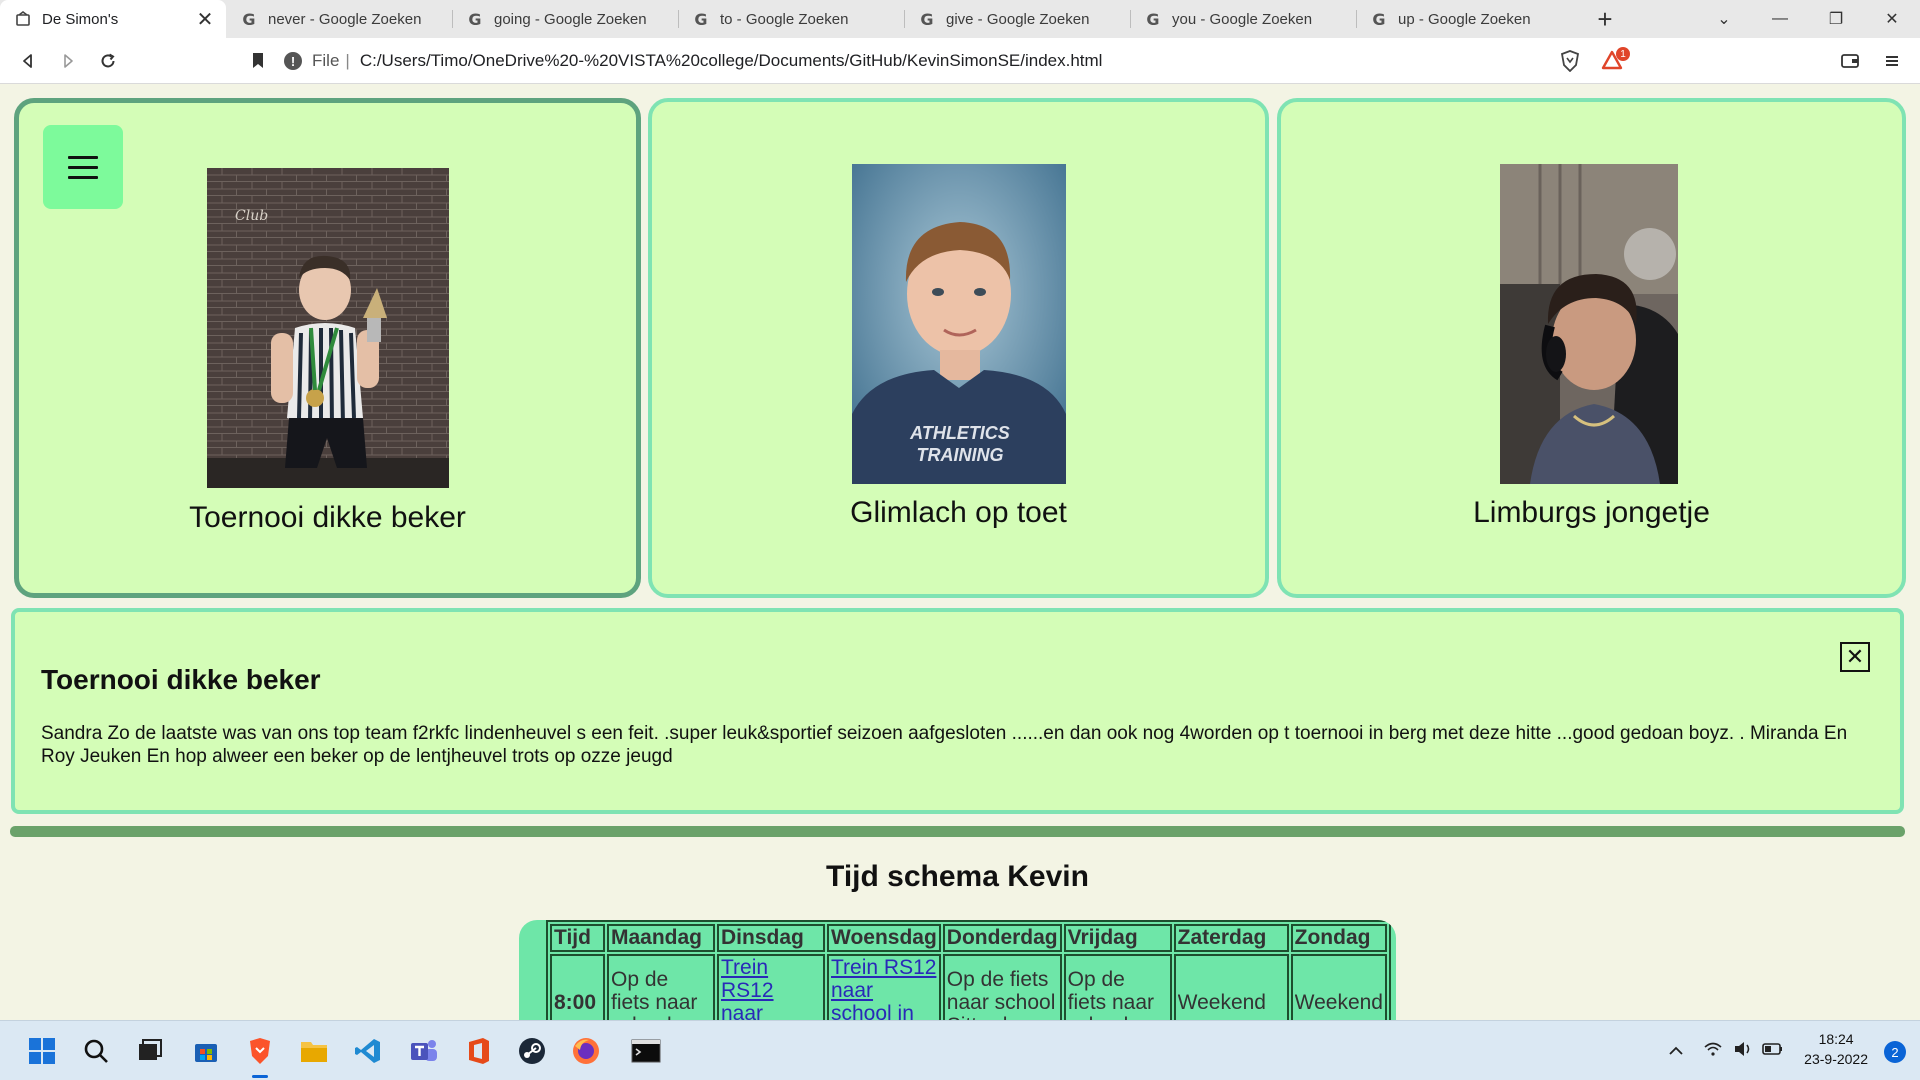 This screenshot has width=1920, height=1080. What do you see at coordinates (532, 1051) in the screenshot?
I see `steam-icon` at bounding box center [532, 1051].